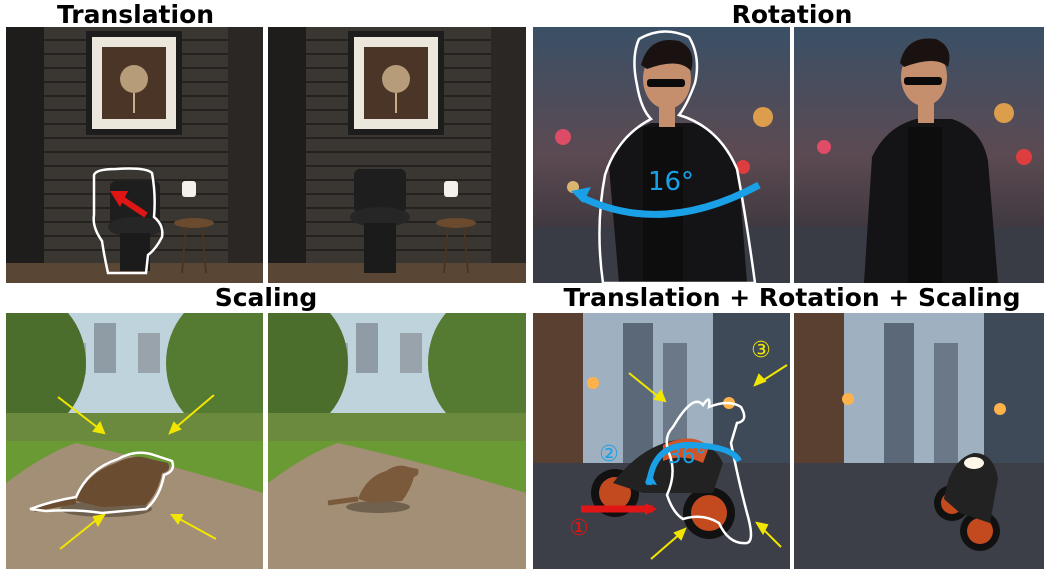 This screenshot has width=1044, height=575. I want to click on translation-source-image, so click(134, 155).